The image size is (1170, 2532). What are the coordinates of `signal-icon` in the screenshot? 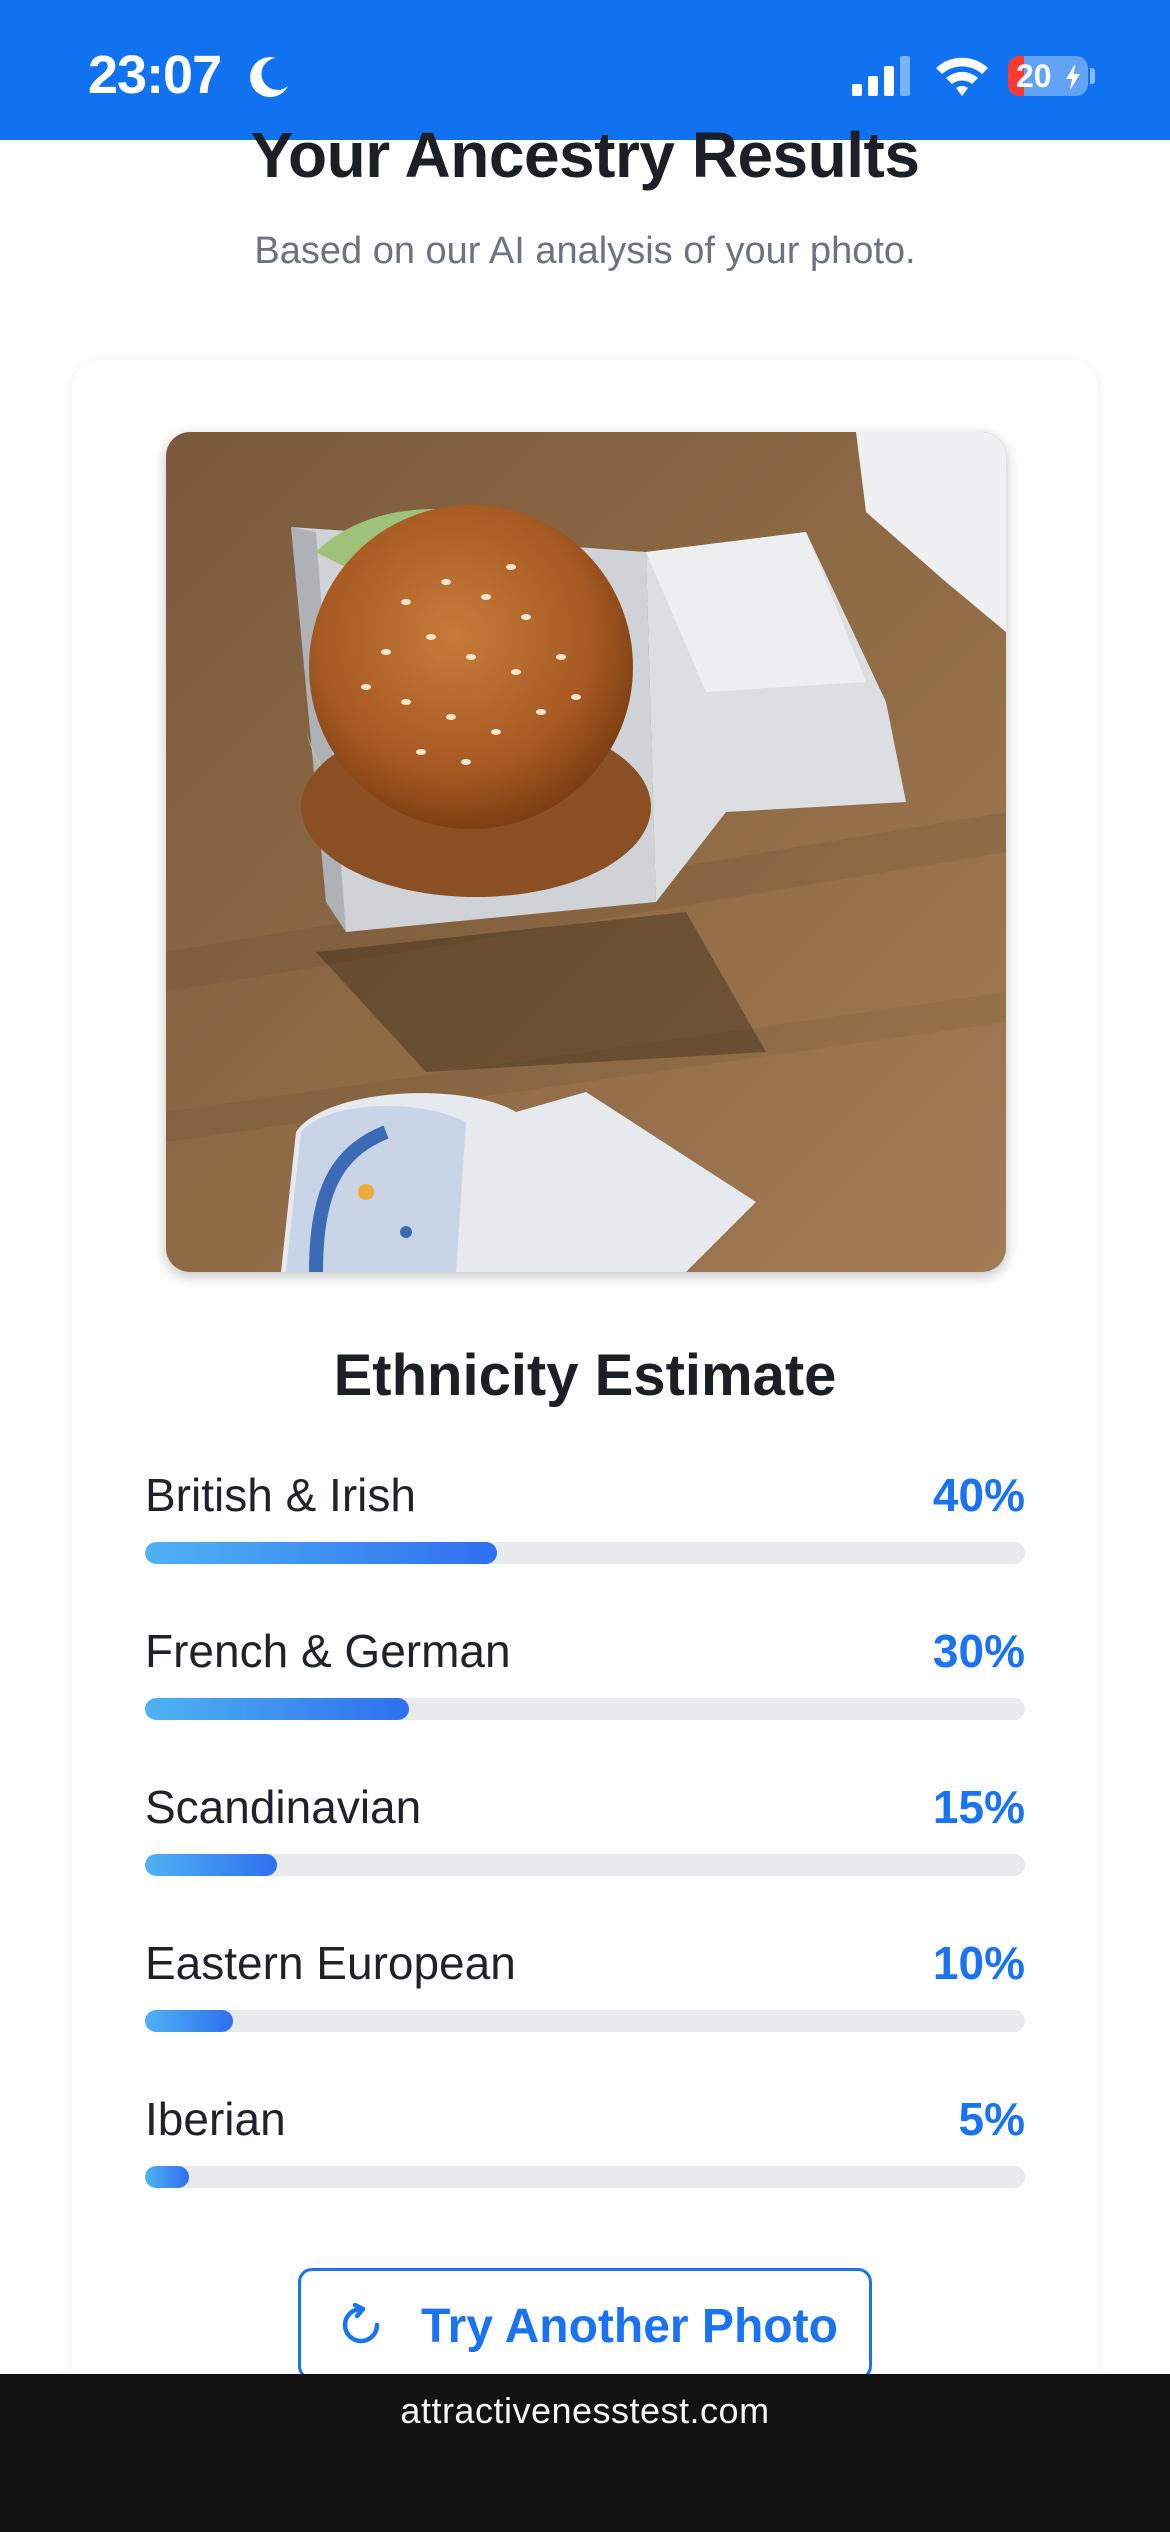 It's located at (881, 76).